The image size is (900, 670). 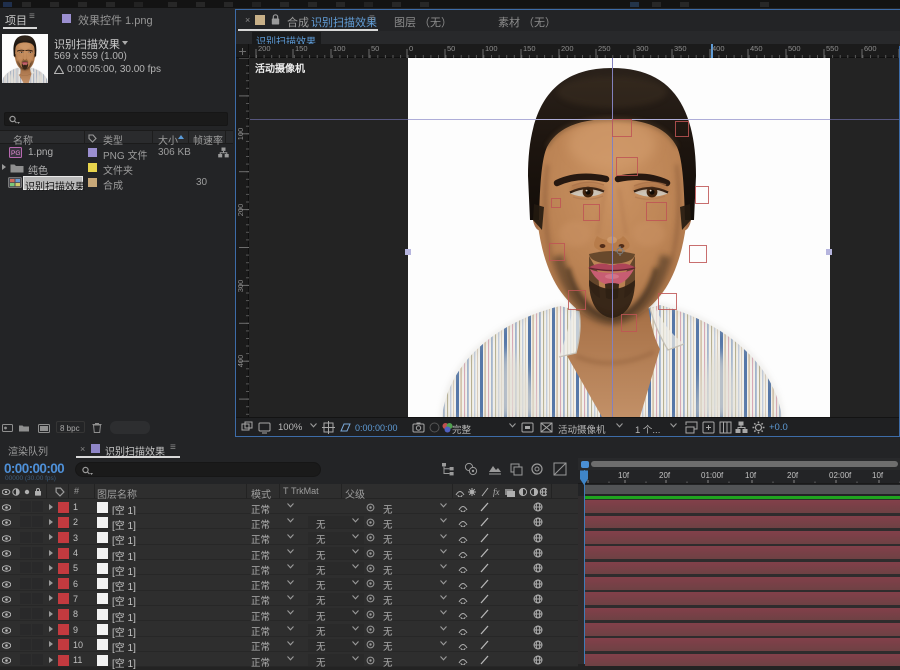 I want to click on svg-text: 300, so click(x=240, y=286).